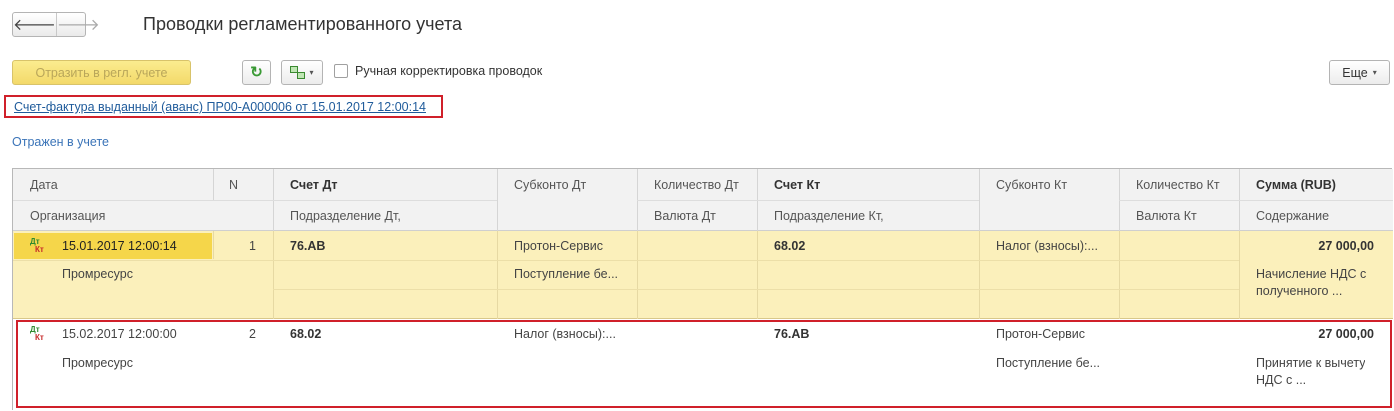  I want to click on col-account-kt: Счет Кт, so click(797, 185).